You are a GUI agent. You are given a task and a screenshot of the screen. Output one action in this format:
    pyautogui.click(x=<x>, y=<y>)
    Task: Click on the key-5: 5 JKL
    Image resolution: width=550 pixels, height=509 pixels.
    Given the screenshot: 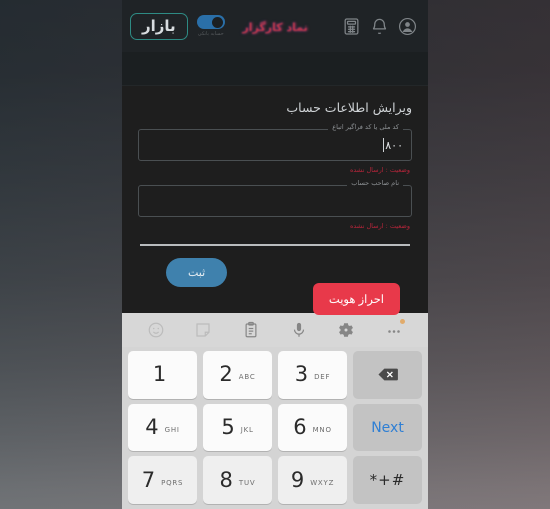 What is the action you would take?
    pyautogui.click(x=237, y=427)
    